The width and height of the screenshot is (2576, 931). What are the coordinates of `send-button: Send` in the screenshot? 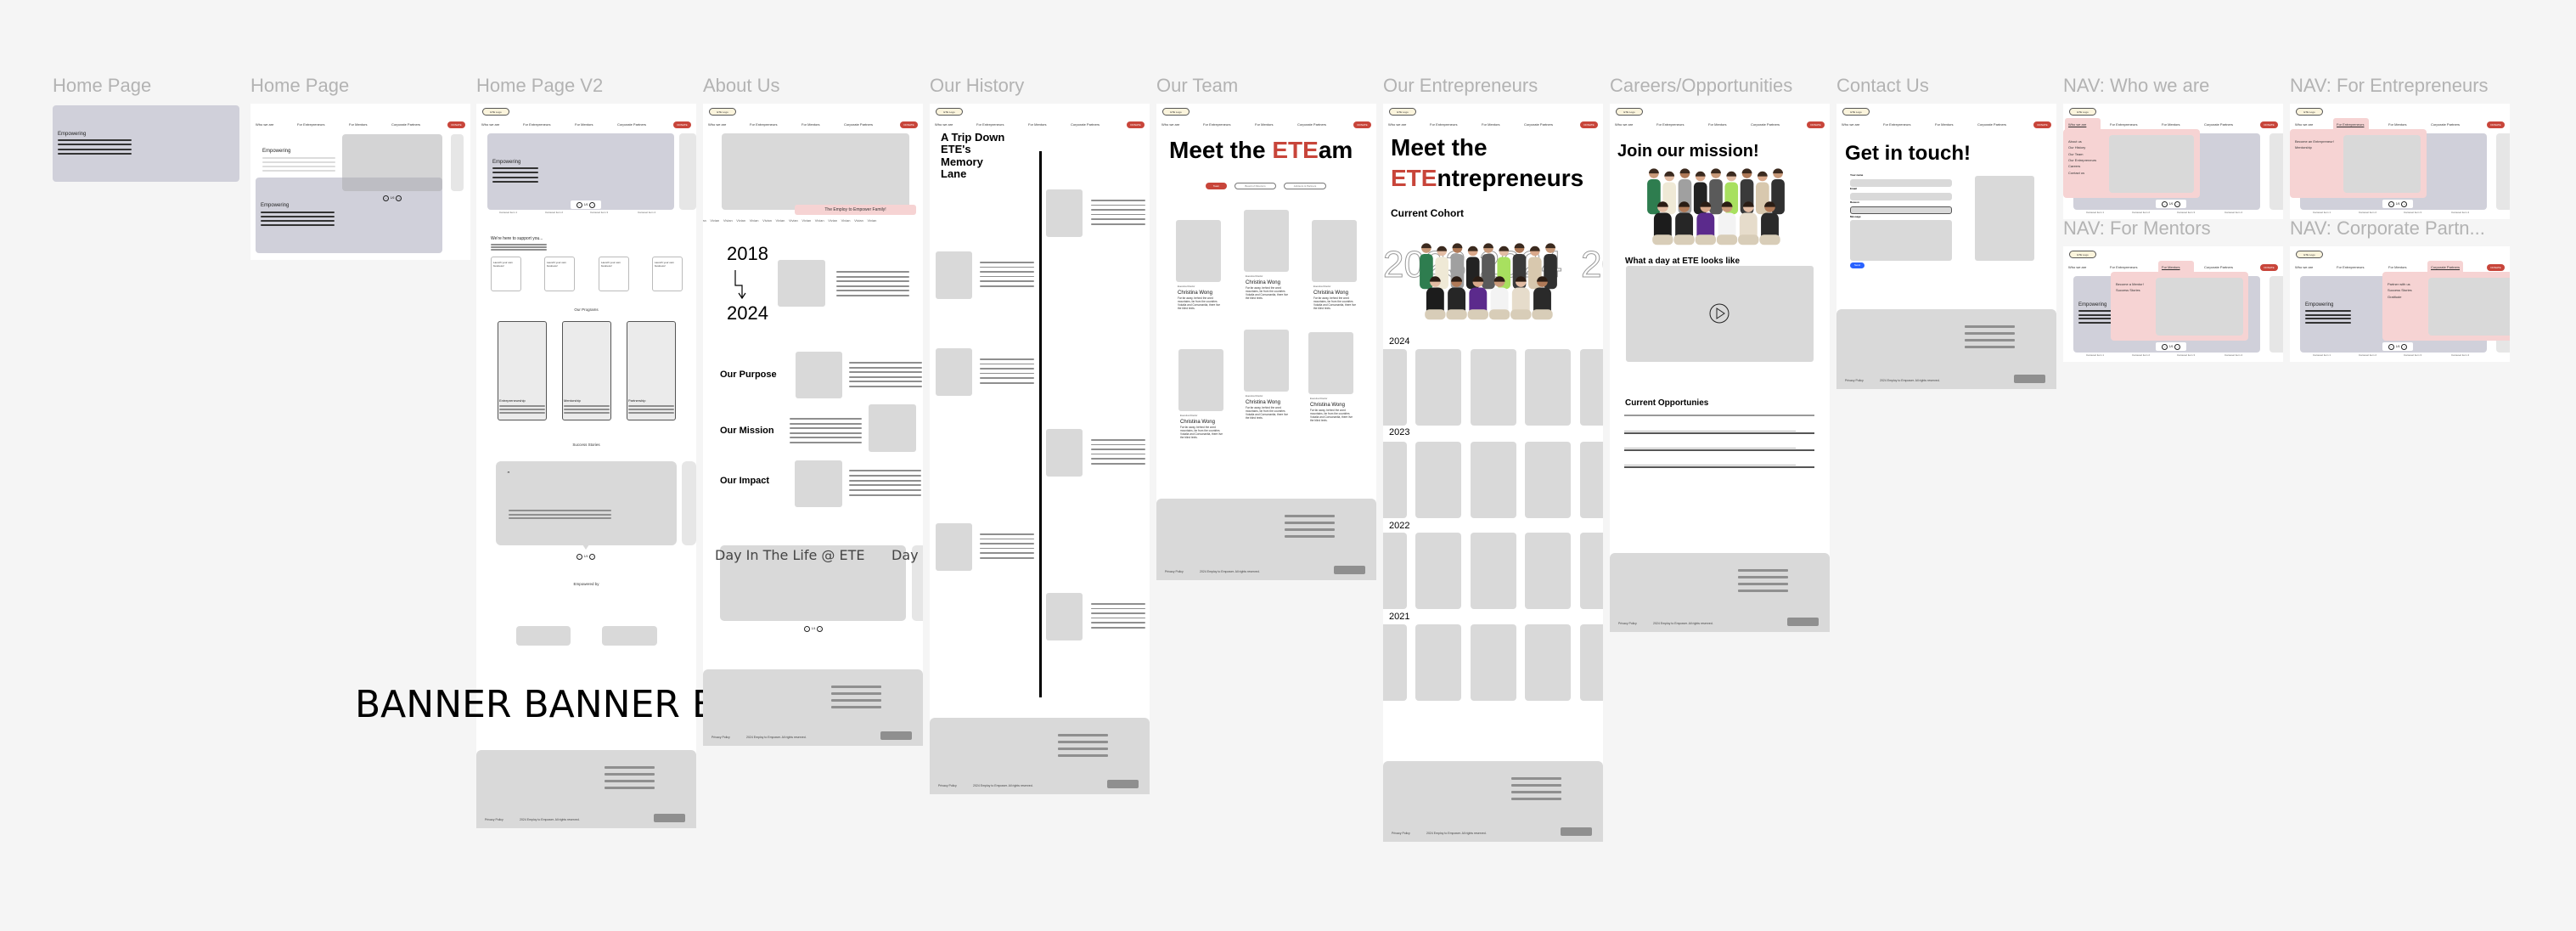 It's located at (1857, 265).